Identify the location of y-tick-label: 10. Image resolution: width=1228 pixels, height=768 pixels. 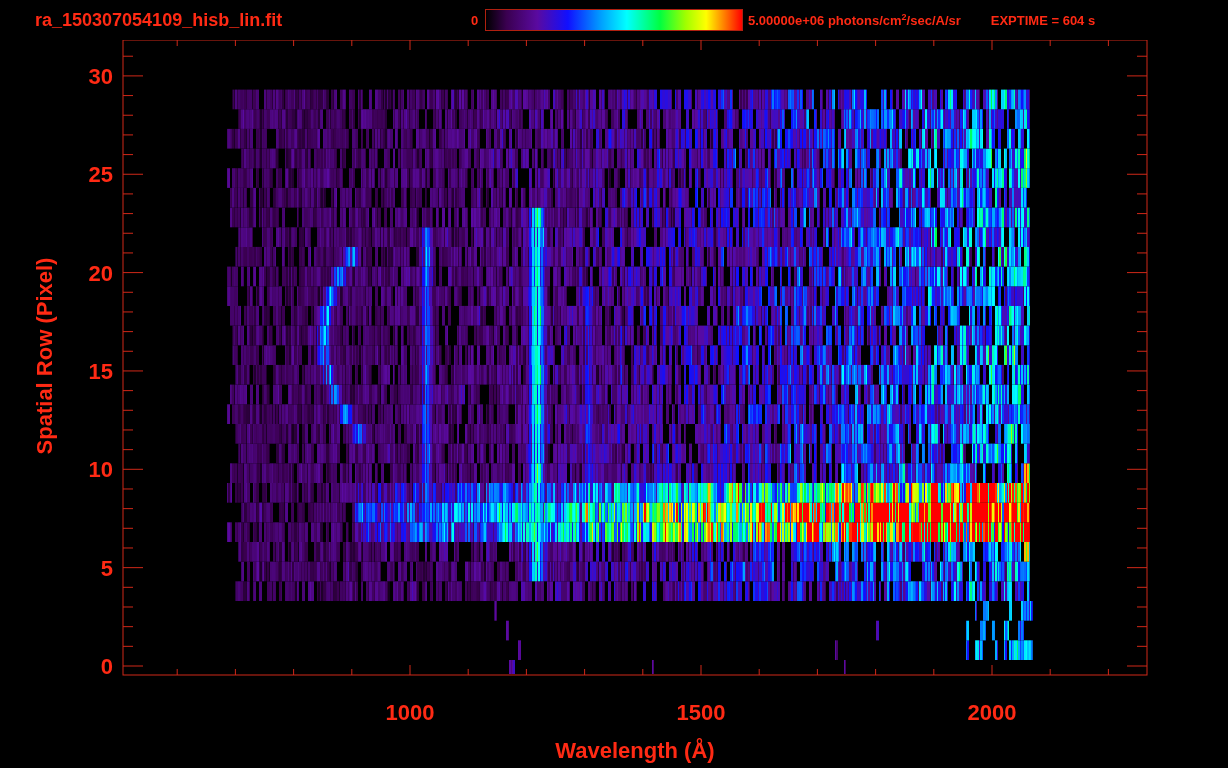
(100, 470).